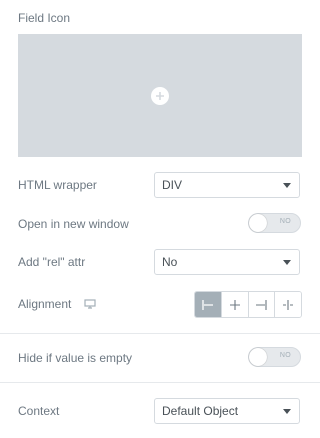 The width and height of the screenshot is (320, 438). I want to click on open-new-window-label: Open in new window, so click(73, 224).